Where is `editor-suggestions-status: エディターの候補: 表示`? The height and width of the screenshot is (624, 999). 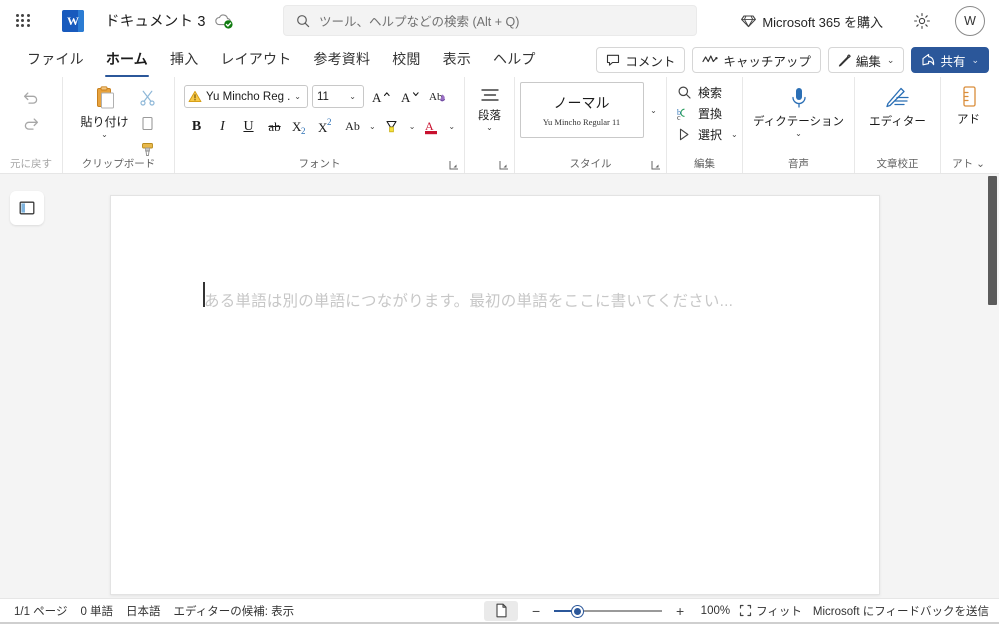
editor-suggestions-status: エディターの候補: 表示 is located at coordinates (234, 611).